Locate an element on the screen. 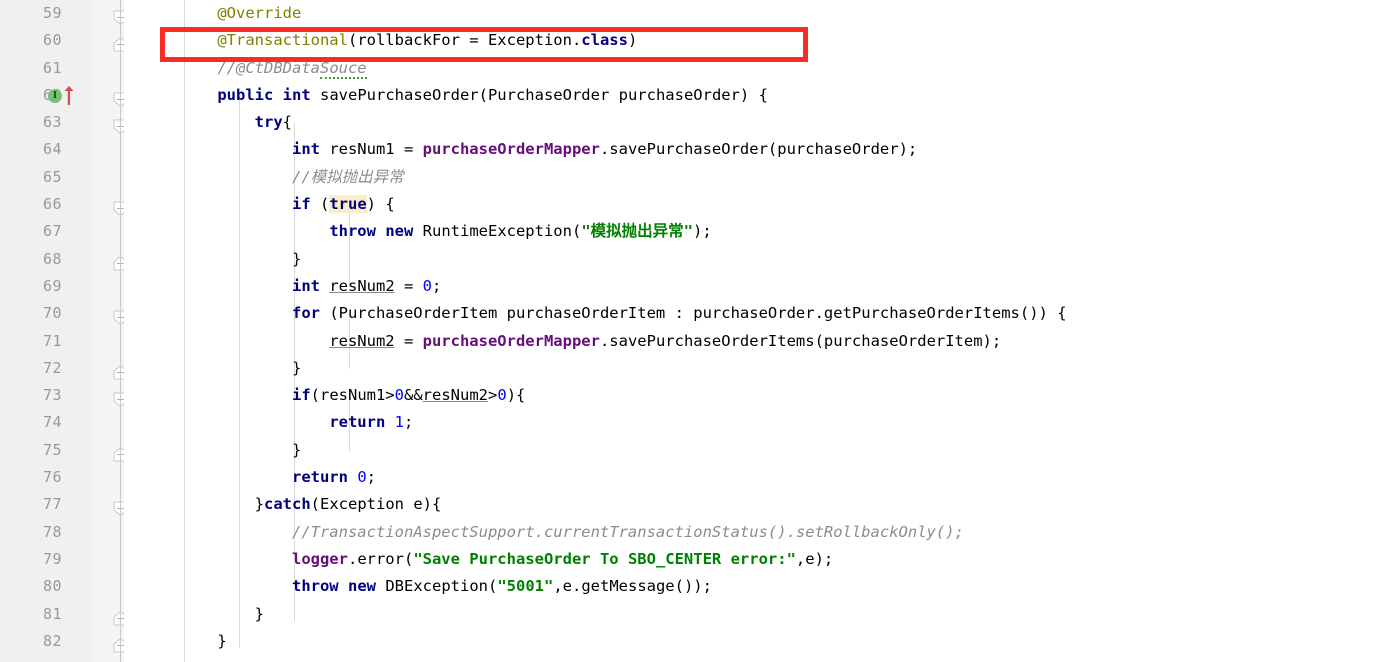  code-token: (resNum1> is located at coordinates (352, 395).